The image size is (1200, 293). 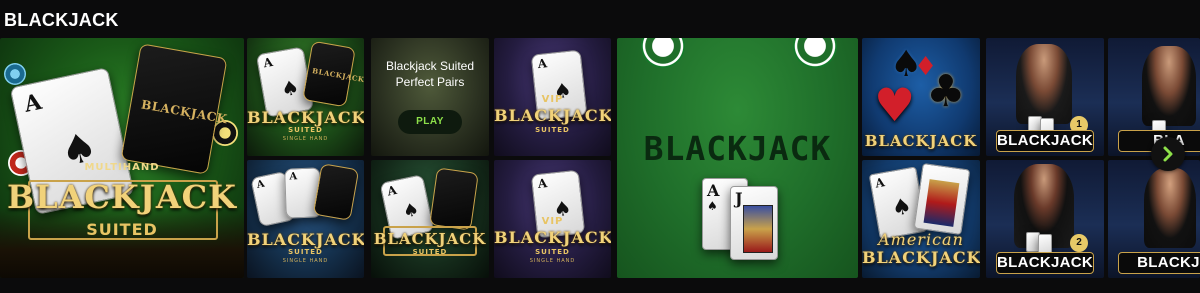 I want to click on game-tile-live-blackjack-2: 2 BLACKJACK, so click(x=1045, y=219).